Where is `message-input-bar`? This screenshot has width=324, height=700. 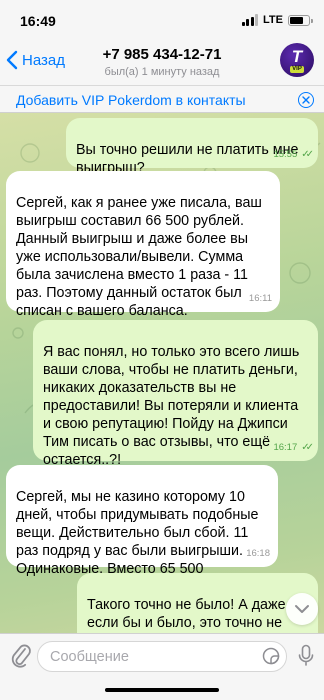
message-input-bar is located at coordinates (162, 666).